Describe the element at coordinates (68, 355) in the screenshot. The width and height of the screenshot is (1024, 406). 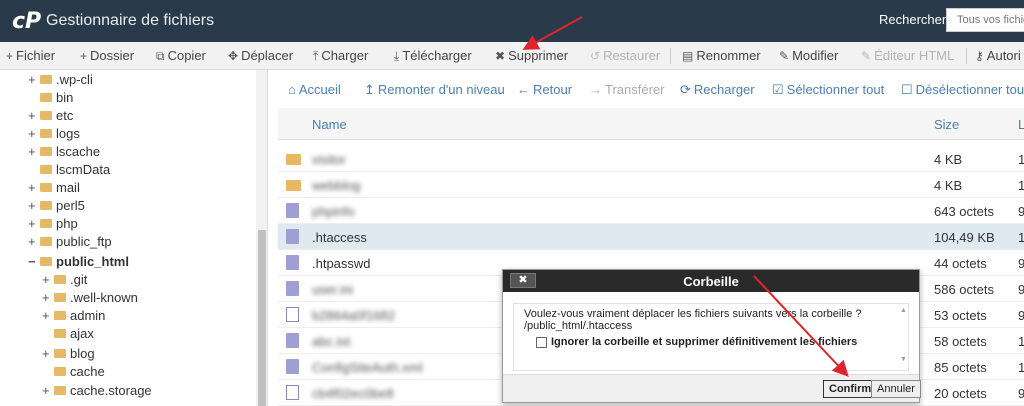
I see `tree-item-blog: + blog` at that location.